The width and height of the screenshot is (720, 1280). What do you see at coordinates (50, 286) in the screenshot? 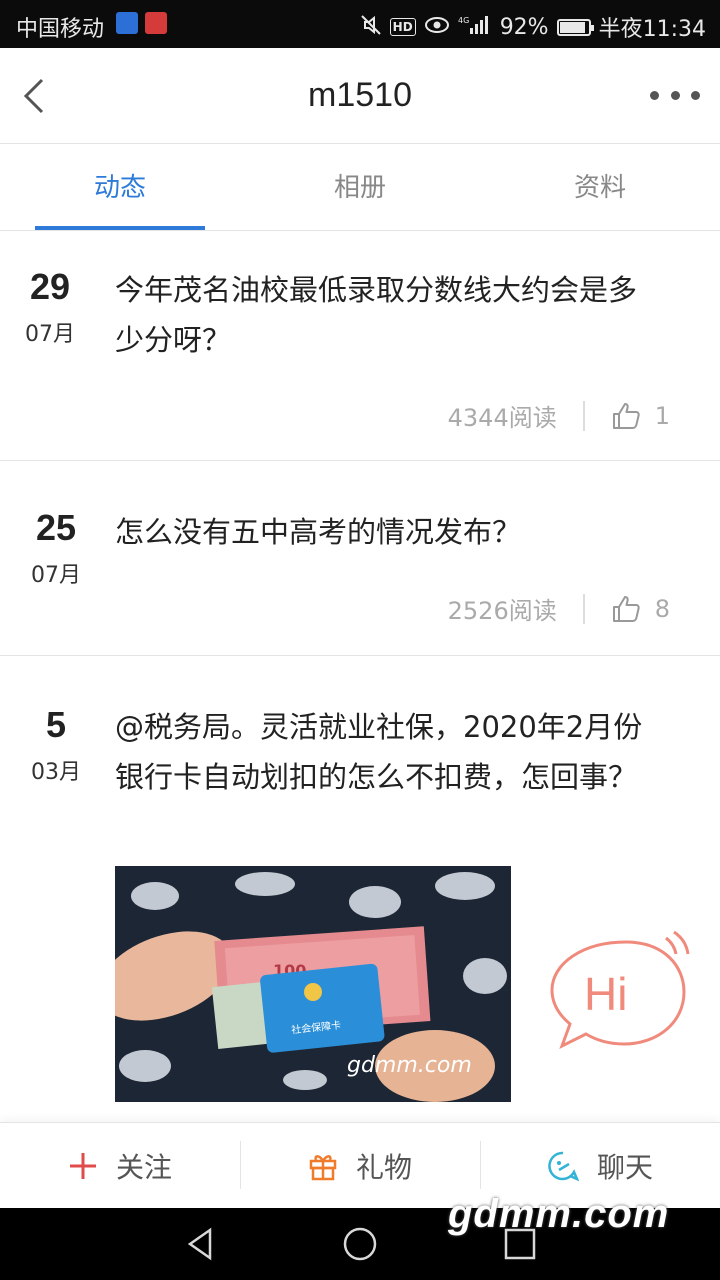
I see `post-day: 29` at bounding box center [50, 286].